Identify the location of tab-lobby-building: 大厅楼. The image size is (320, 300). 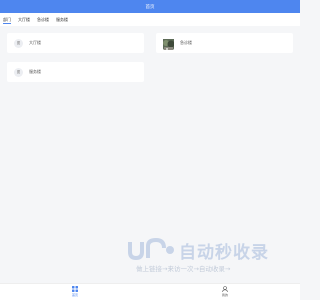
(24, 19).